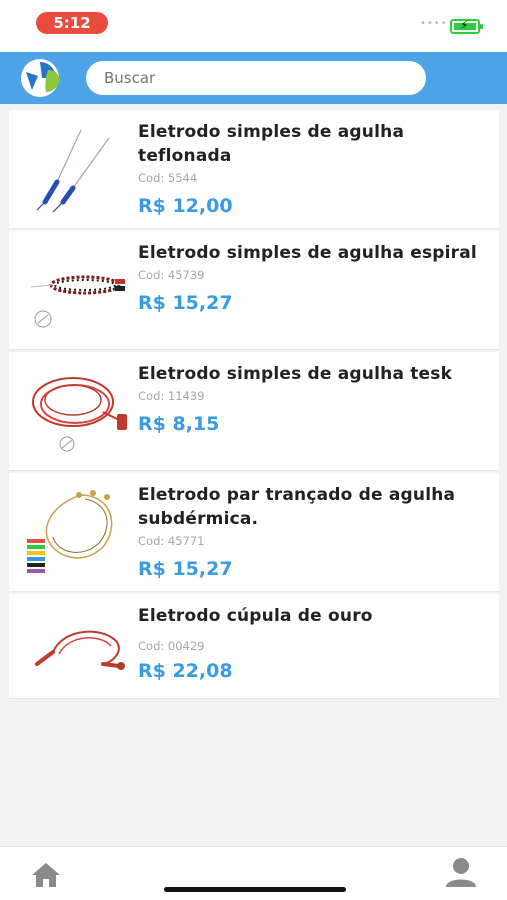 The width and height of the screenshot is (507, 900). I want to click on product-title: Eletrodo simples de agulha tesk, so click(295, 374).